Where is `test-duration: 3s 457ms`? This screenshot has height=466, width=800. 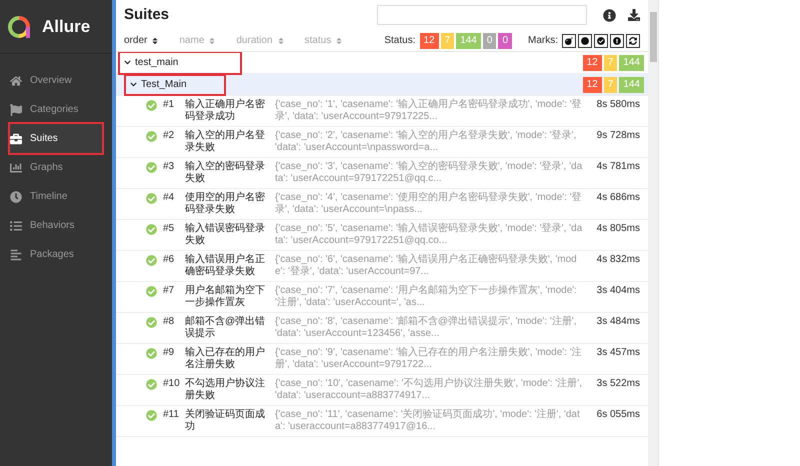 test-duration: 3s 457ms is located at coordinates (618, 353).